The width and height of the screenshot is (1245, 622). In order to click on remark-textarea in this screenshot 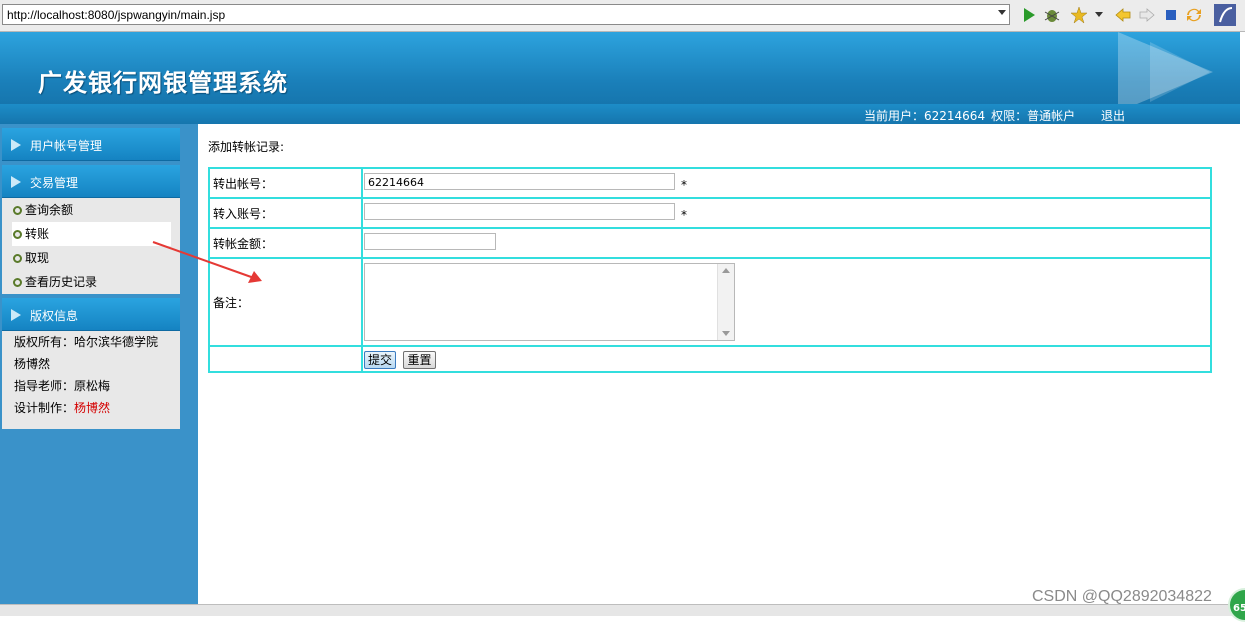, I will do `click(549, 302)`.